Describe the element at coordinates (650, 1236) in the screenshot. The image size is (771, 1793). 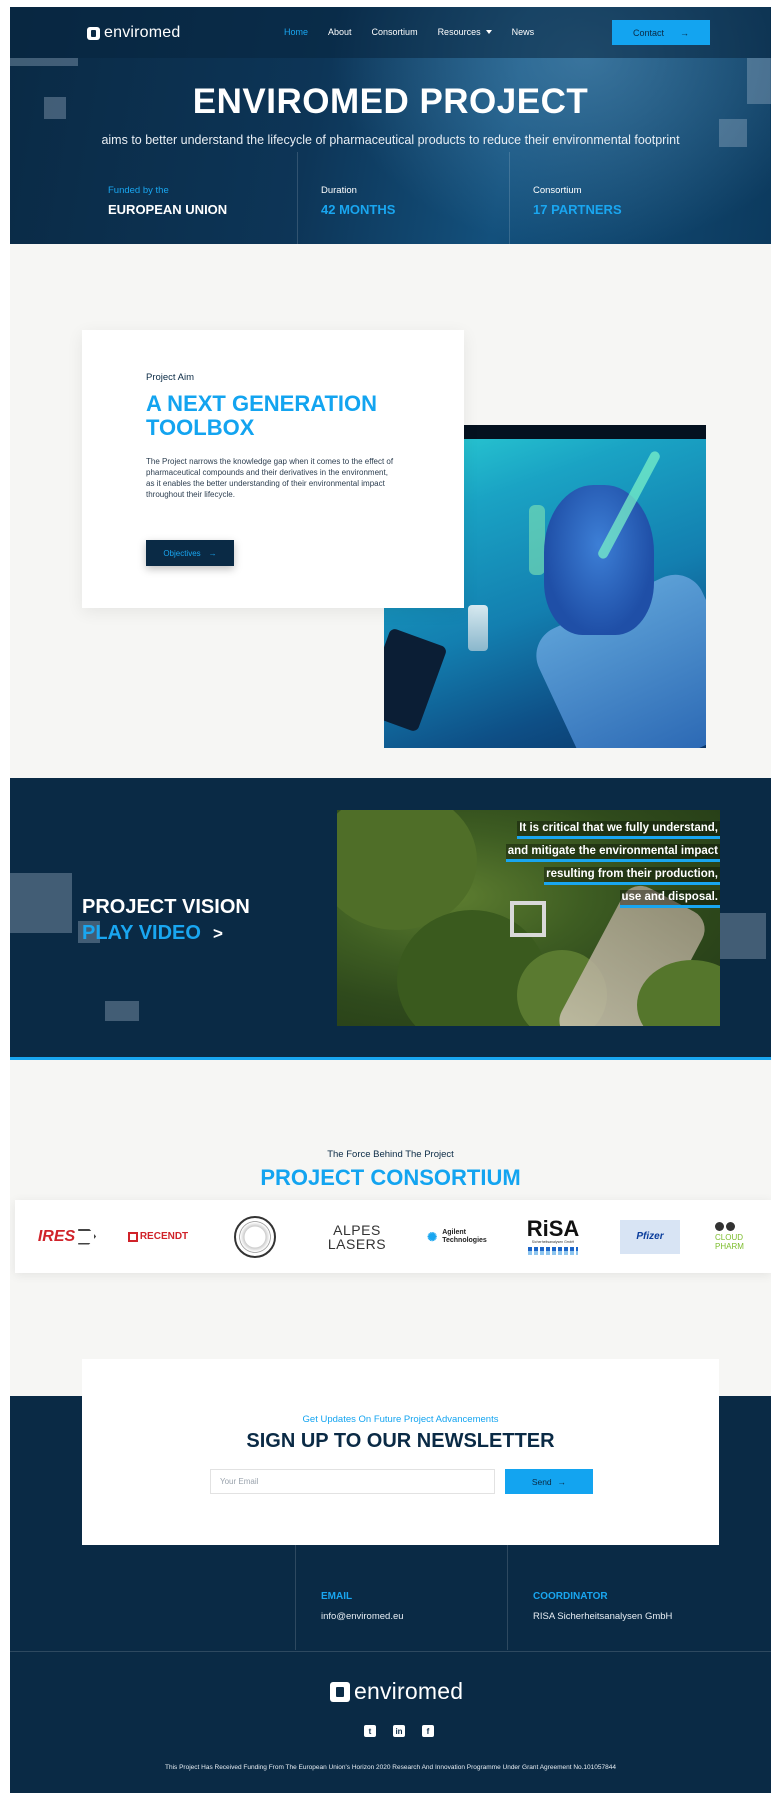
I see `partner-logo-pfizer: Pfizer` at that location.